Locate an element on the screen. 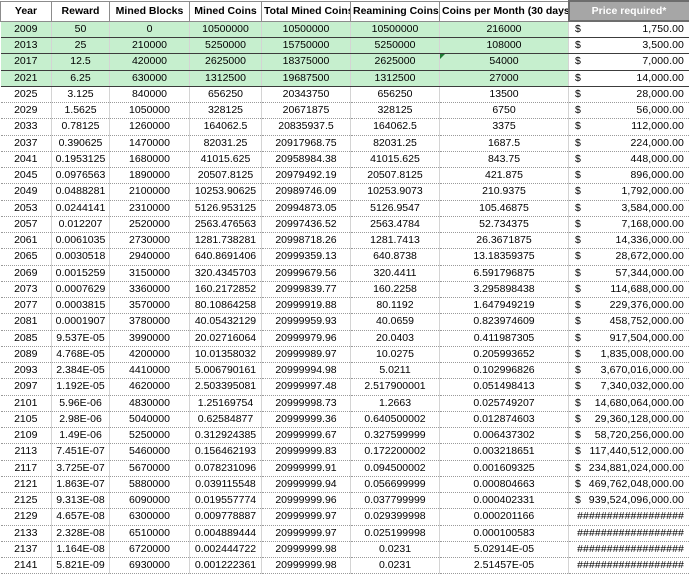 Image resolution: width=689 pixels, height=574 pixels. cell-year: 2097 is located at coordinates (26, 387).